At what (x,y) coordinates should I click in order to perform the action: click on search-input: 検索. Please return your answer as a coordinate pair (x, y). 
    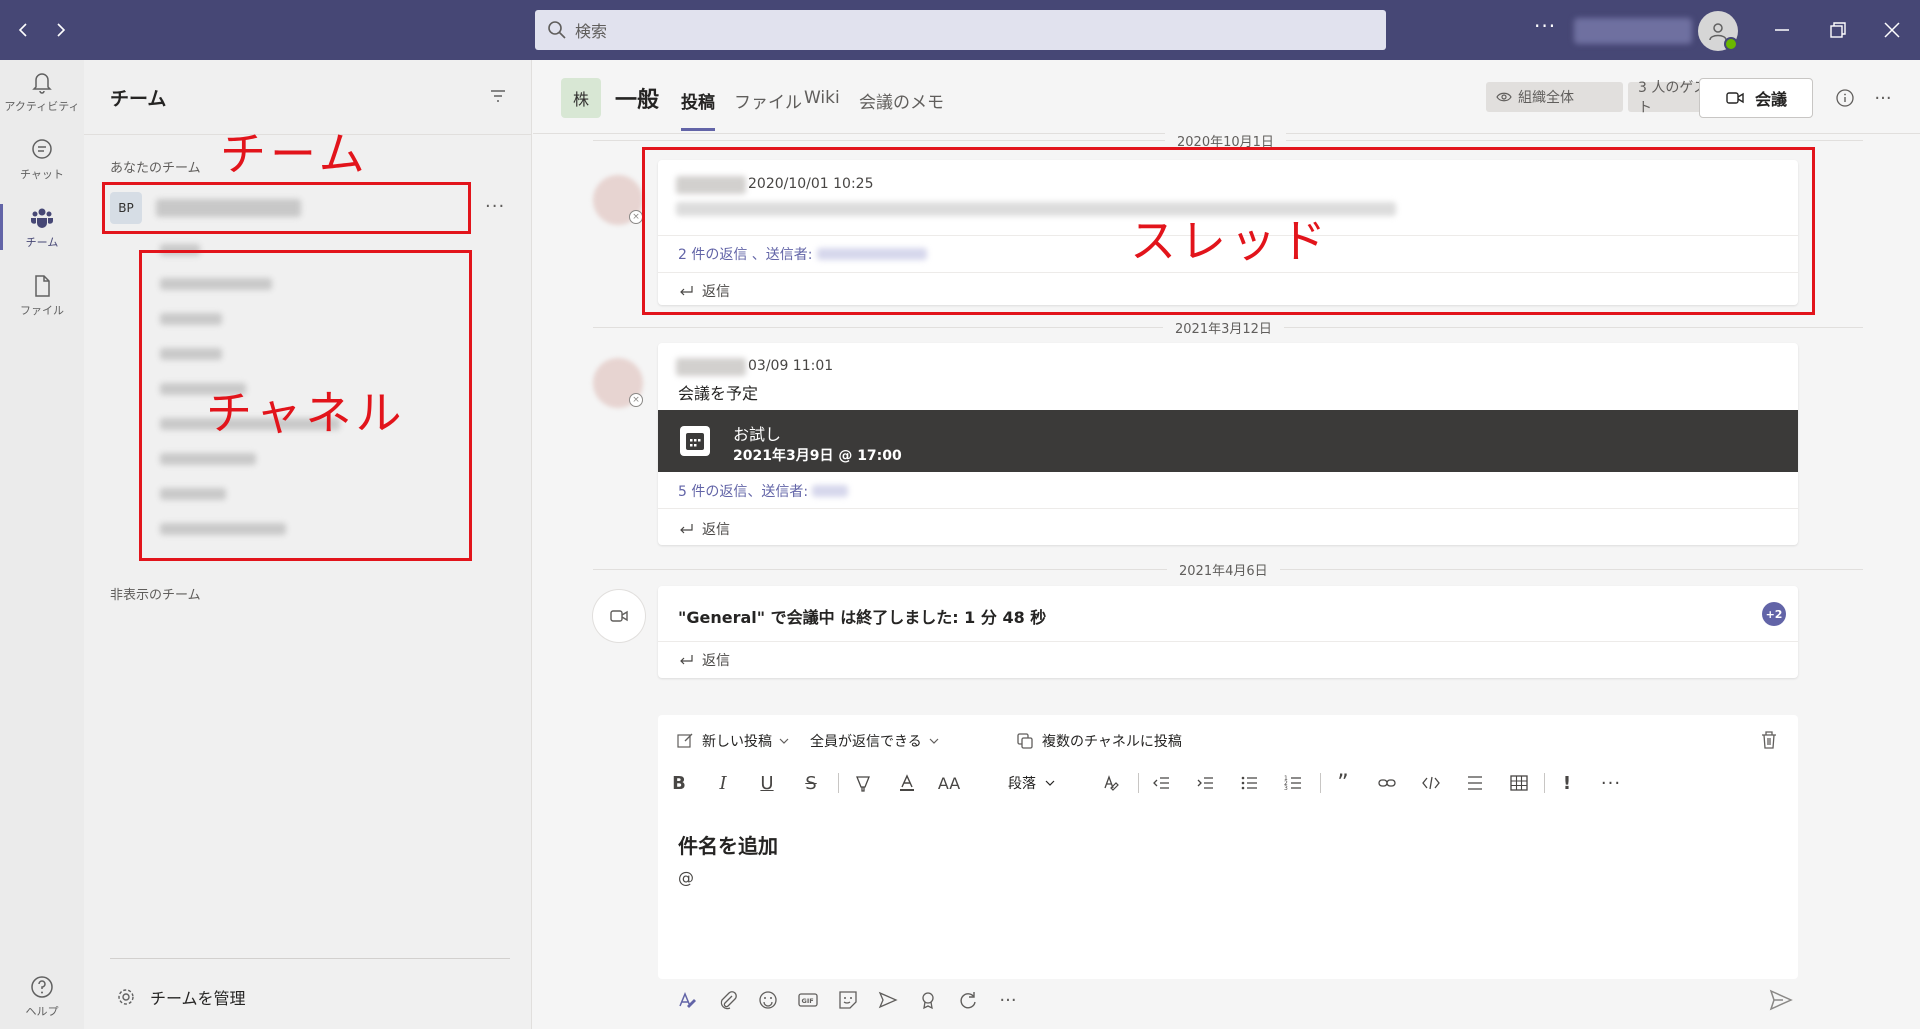
    Looking at the image, I should click on (960, 30).